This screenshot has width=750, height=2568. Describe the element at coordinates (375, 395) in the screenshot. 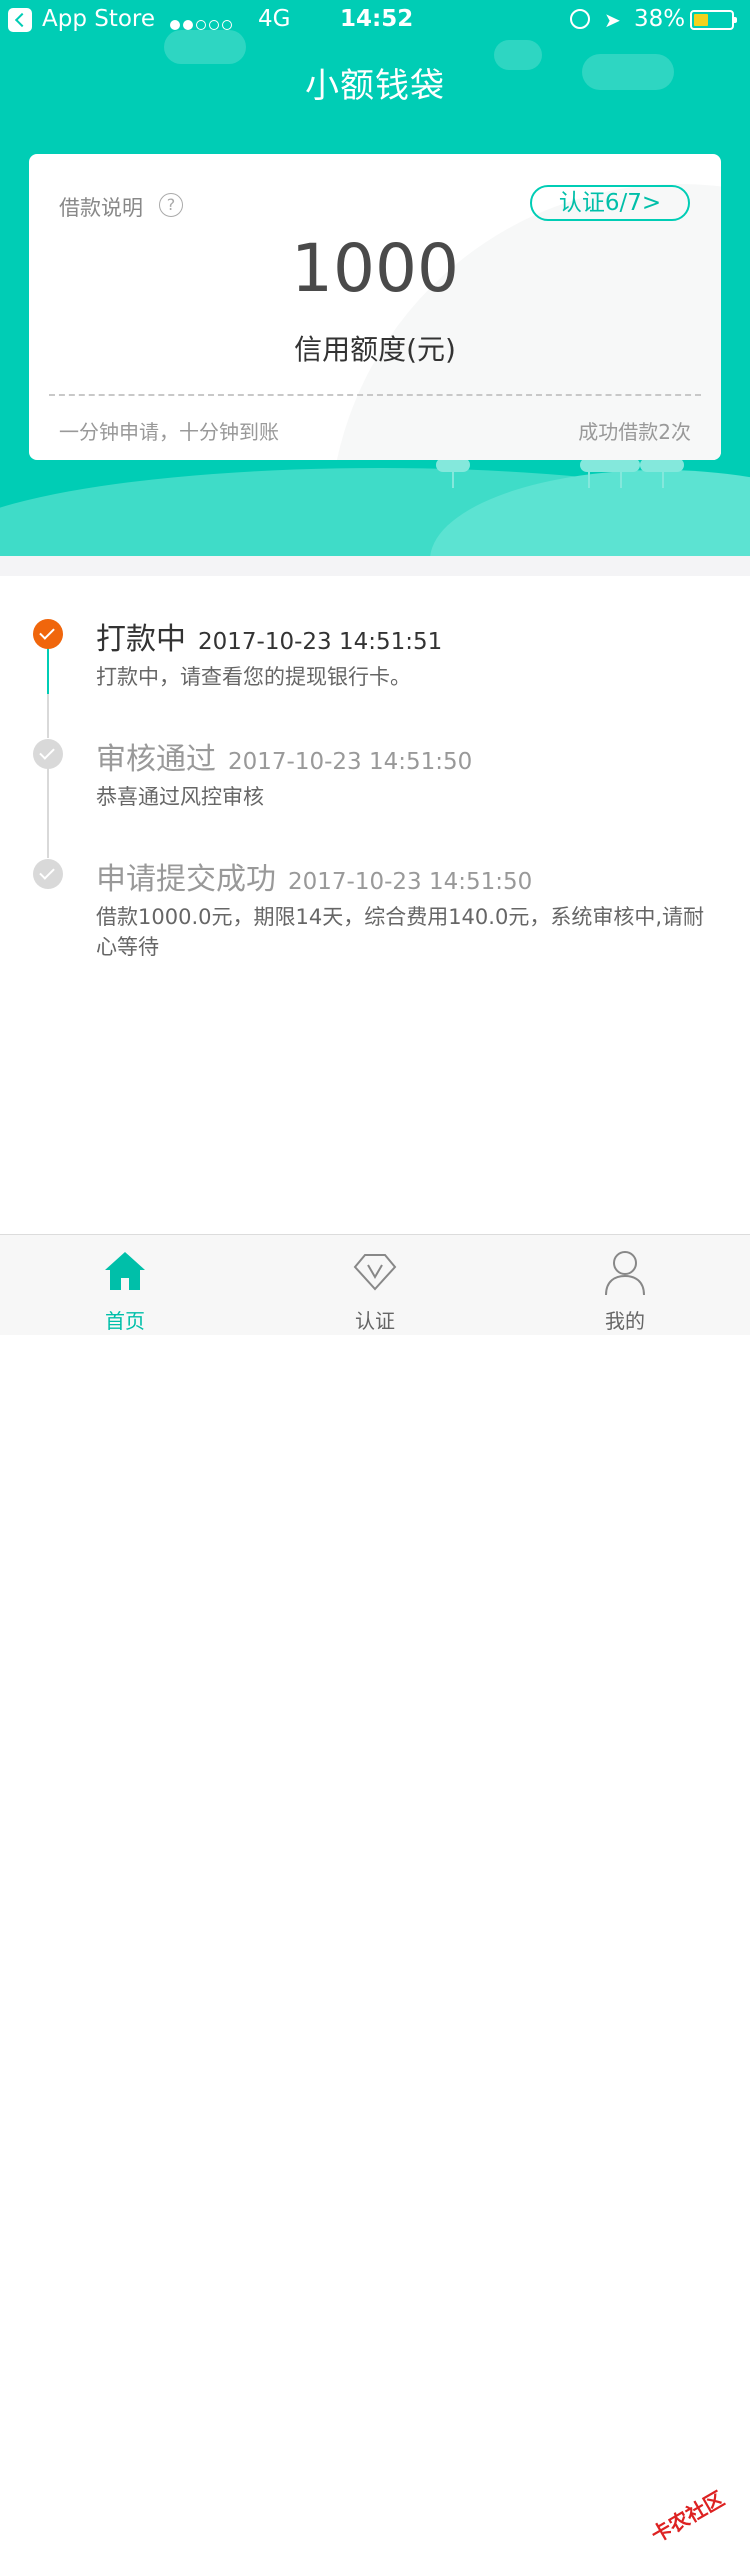

I see `dashed-divider` at that location.